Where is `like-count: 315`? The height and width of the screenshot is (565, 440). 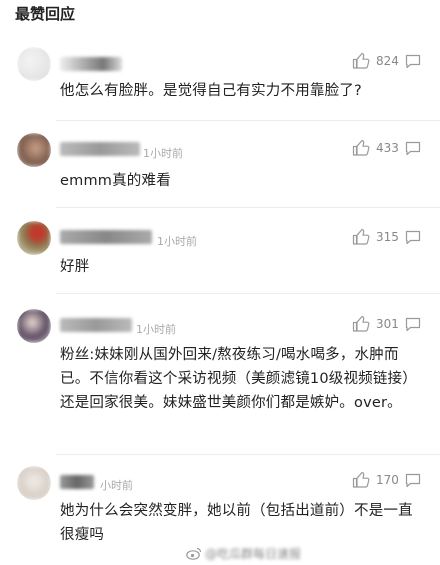 like-count: 315 is located at coordinates (387, 236).